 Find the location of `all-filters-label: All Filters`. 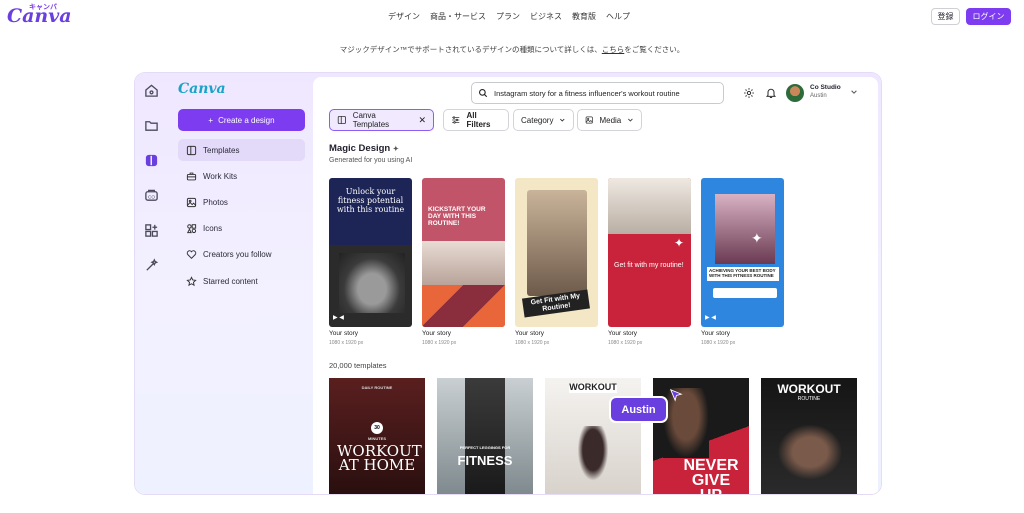

all-filters-label: All Filters is located at coordinates (478, 120).